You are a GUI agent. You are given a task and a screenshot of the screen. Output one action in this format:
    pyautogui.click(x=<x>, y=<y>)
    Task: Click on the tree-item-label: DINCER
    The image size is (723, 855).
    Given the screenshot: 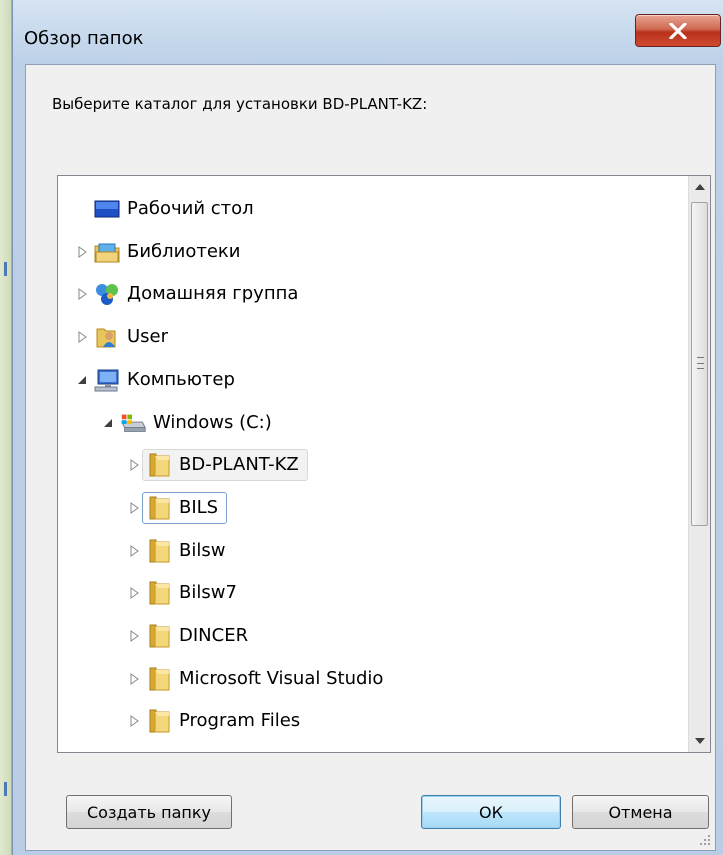 What is the action you would take?
    pyautogui.click(x=214, y=635)
    